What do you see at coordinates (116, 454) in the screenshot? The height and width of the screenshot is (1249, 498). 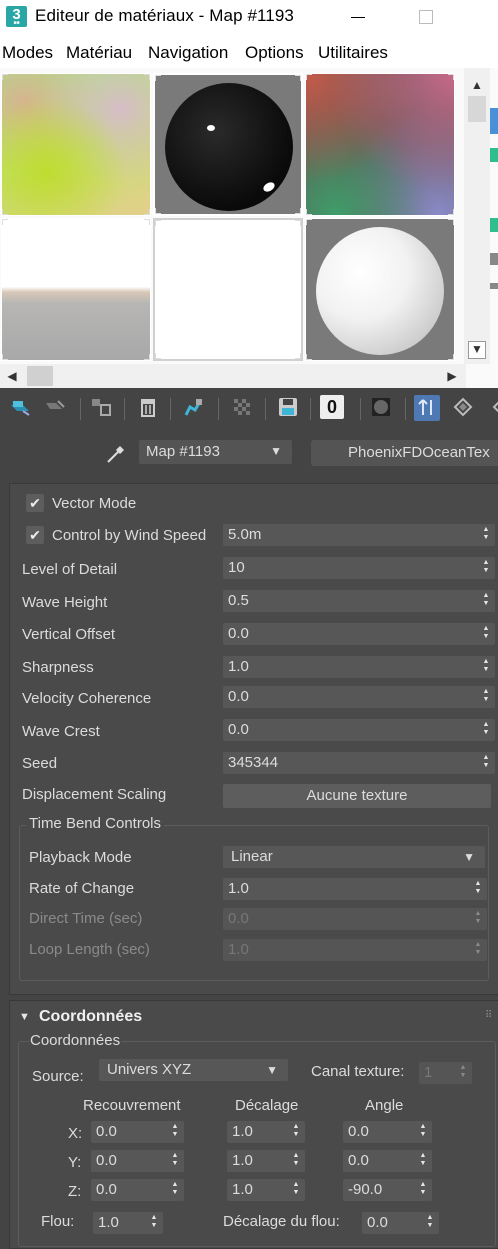 I see `eyedropper-icon` at bounding box center [116, 454].